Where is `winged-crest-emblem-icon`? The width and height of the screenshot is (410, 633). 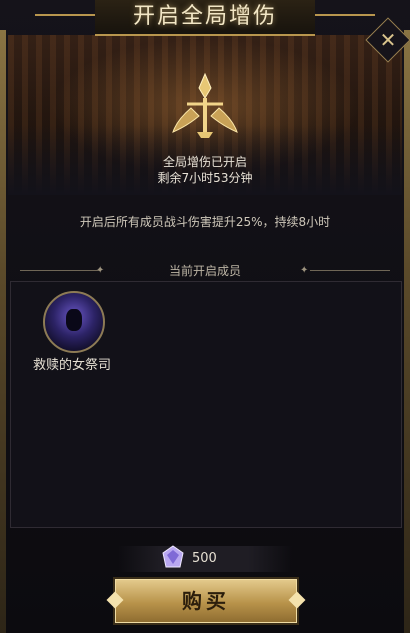 winged-crest-emblem-icon is located at coordinates (205, 105).